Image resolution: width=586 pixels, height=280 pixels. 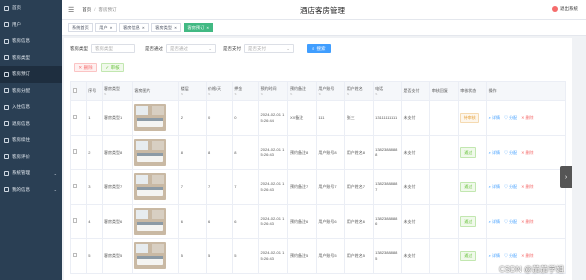 What do you see at coordinates (245, 256) in the screenshot?
I see `deposit-cell: 5` at bounding box center [245, 256].